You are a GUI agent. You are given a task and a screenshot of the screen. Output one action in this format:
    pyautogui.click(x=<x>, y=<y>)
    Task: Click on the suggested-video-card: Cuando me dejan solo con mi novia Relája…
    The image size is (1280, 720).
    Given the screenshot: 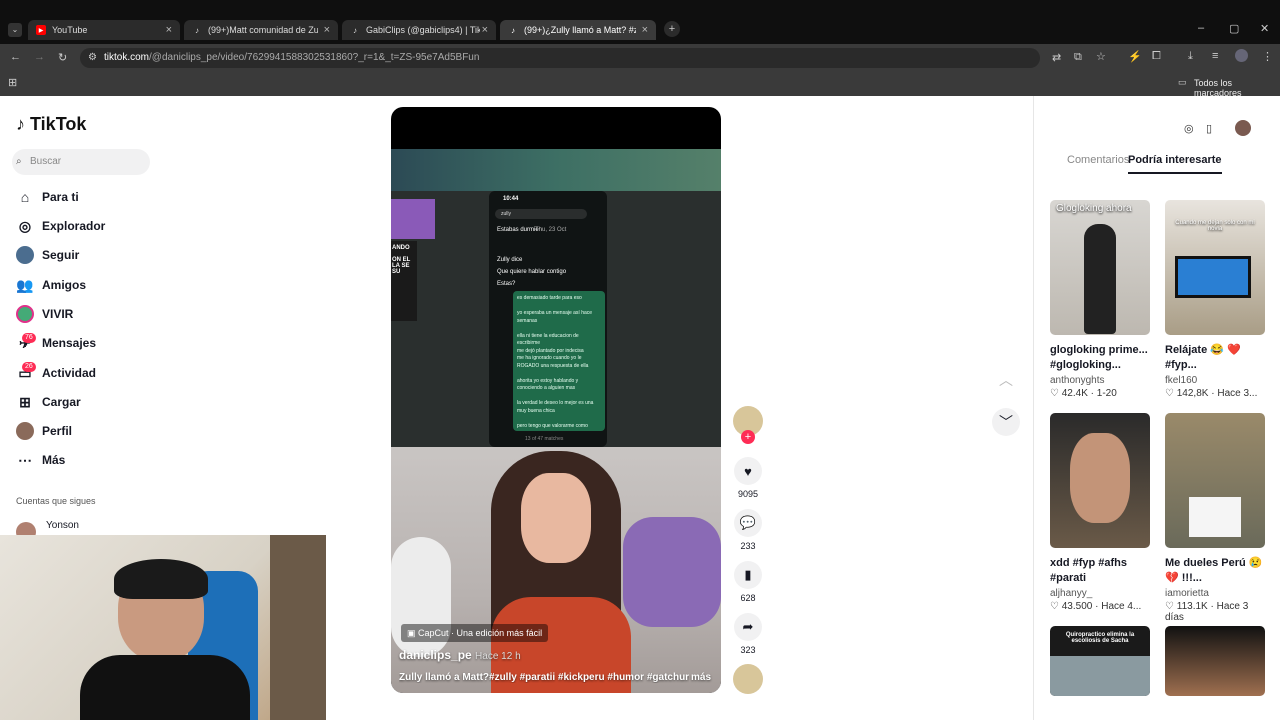 What is the action you would take?
    pyautogui.click(x=1215, y=299)
    